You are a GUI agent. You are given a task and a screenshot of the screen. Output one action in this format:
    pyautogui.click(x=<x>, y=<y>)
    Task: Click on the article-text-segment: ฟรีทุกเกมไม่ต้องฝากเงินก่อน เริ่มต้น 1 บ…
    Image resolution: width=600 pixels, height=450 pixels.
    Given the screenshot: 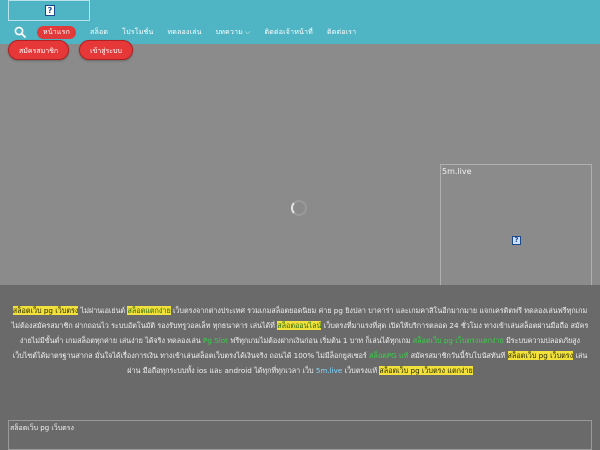 What is the action you would take?
    pyautogui.click(x=320, y=340)
    